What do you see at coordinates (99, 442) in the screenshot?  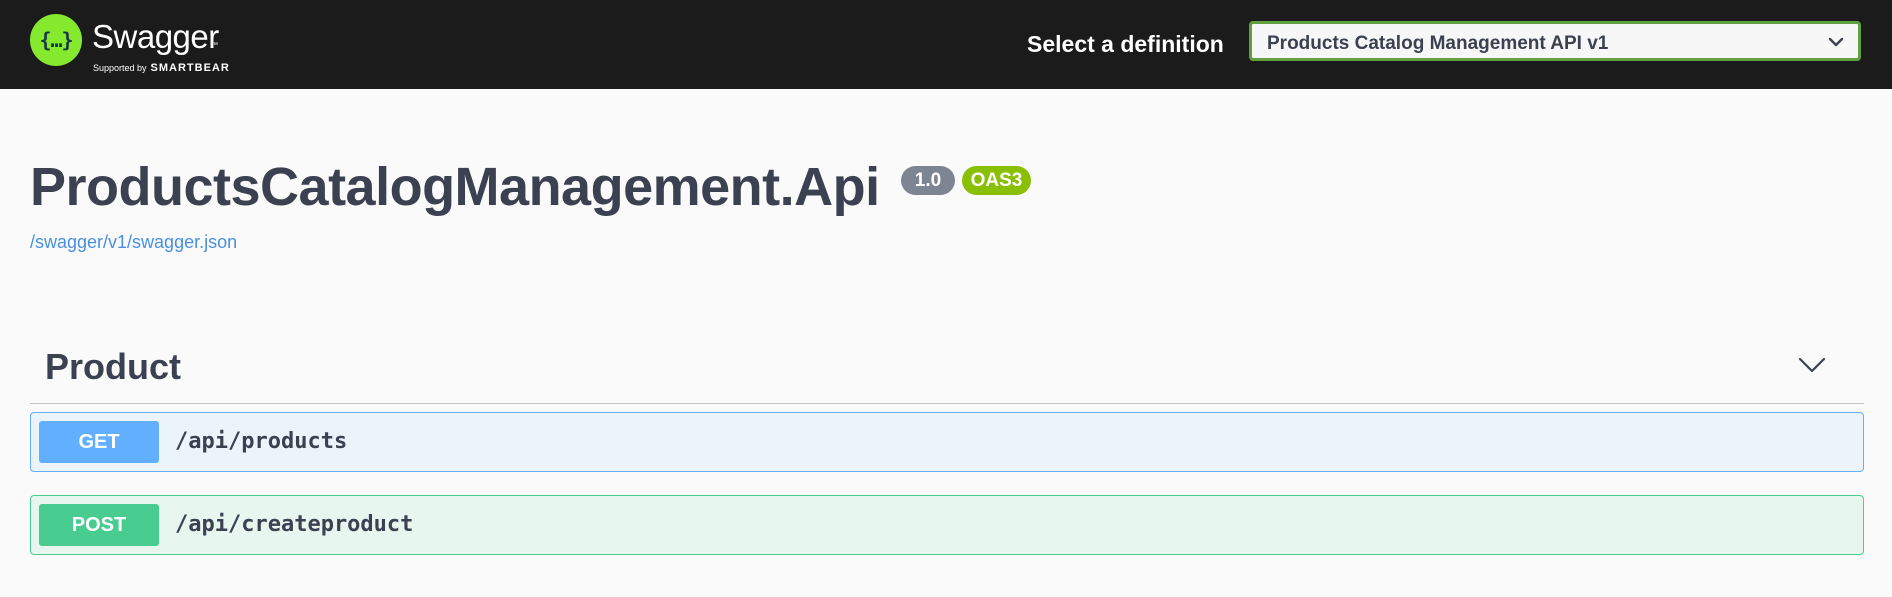 I see `method-badge-get: GET` at bounding box center [99, 442].